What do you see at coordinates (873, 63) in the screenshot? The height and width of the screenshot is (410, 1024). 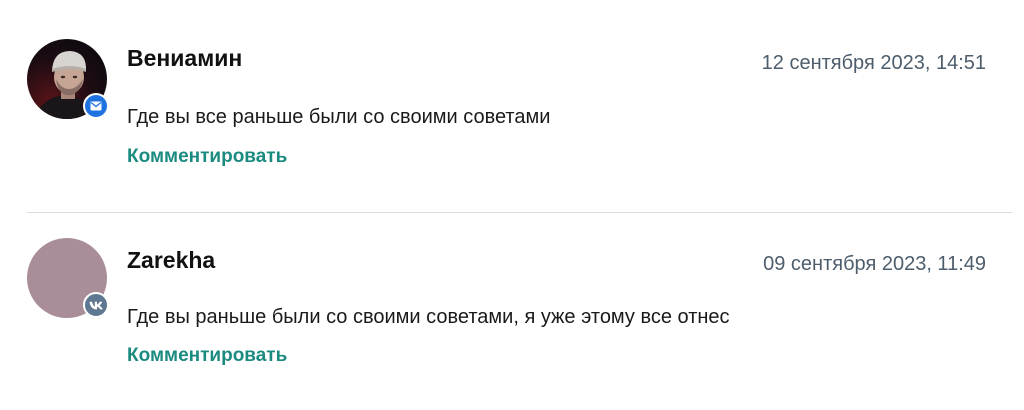 I see `comment-date: 12 сентября 2023, 14:51` at bounding box center [873, 63].